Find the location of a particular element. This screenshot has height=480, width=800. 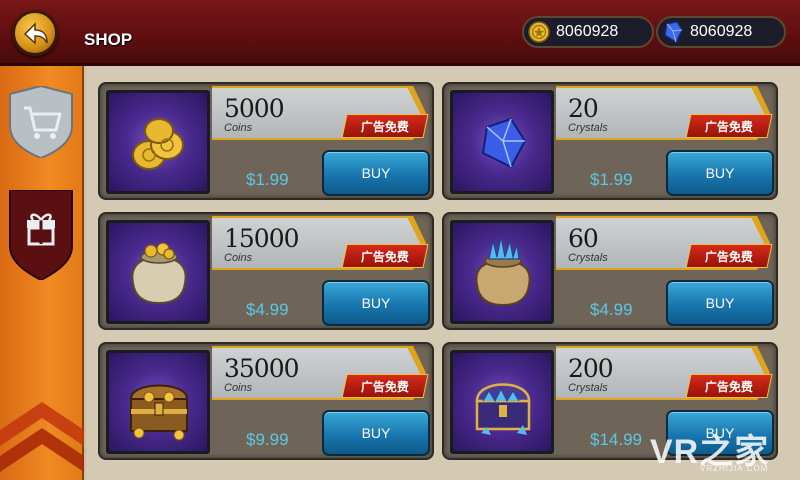

item-quantity: 5000 is located at coordinates (254, 108).